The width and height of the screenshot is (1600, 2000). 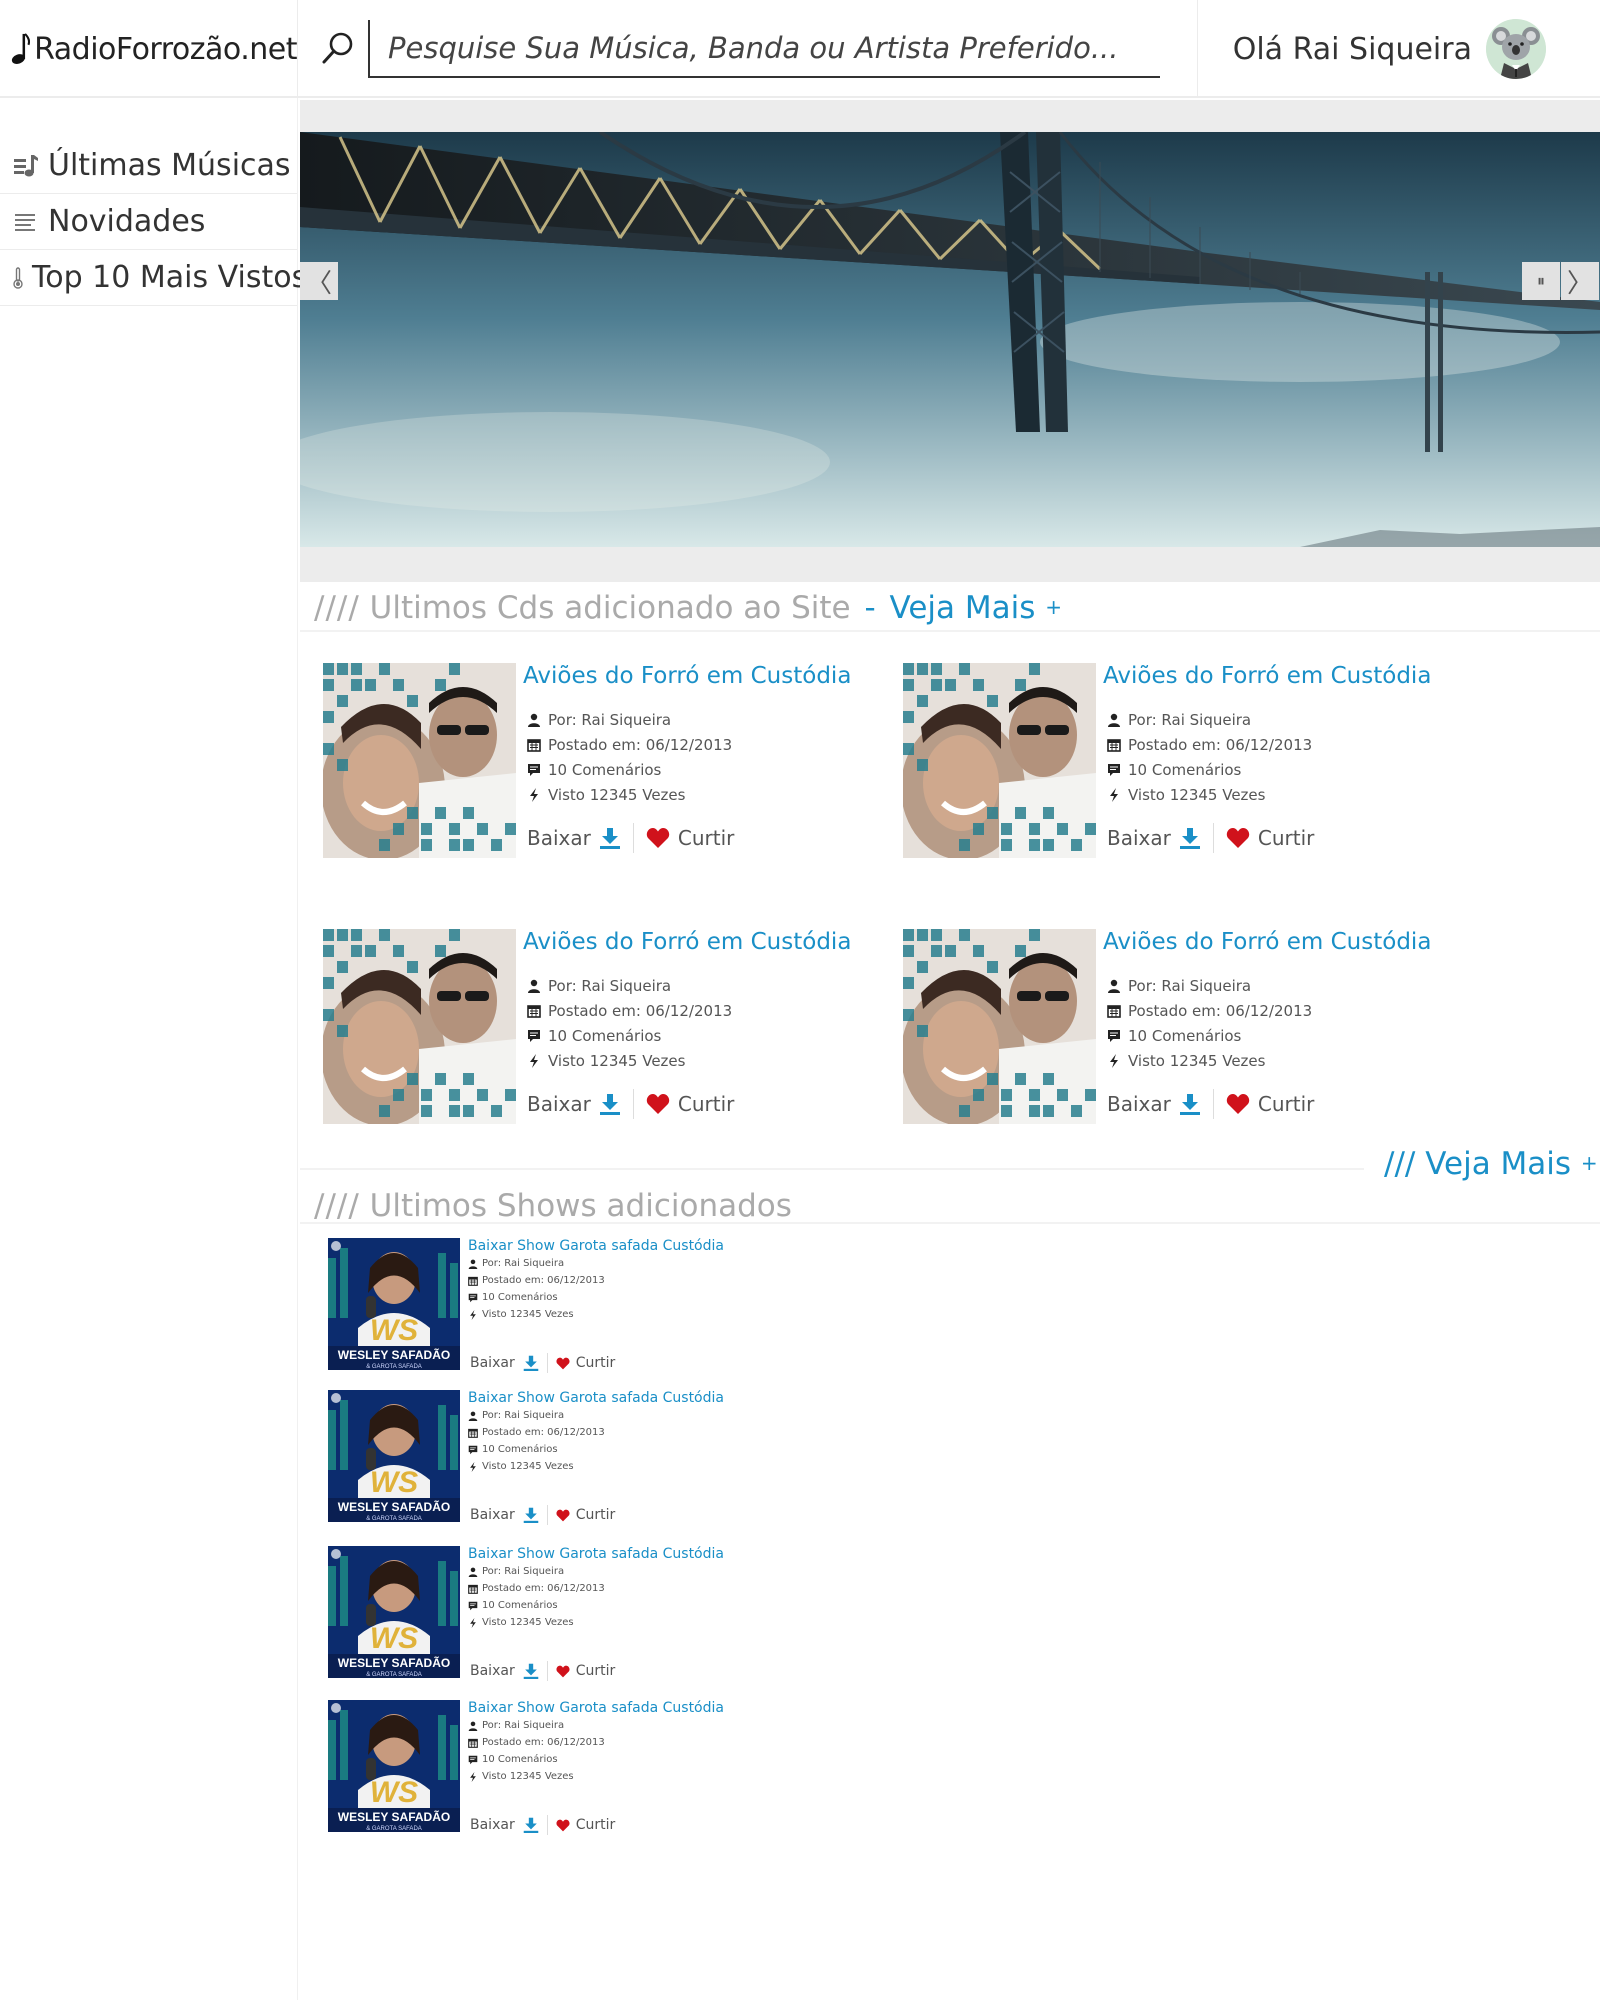 What do you see at coordinates (149, 49) in the screenshot?
I see `site-logo: RadioForrozão.net` at bounding box center [149, 49].